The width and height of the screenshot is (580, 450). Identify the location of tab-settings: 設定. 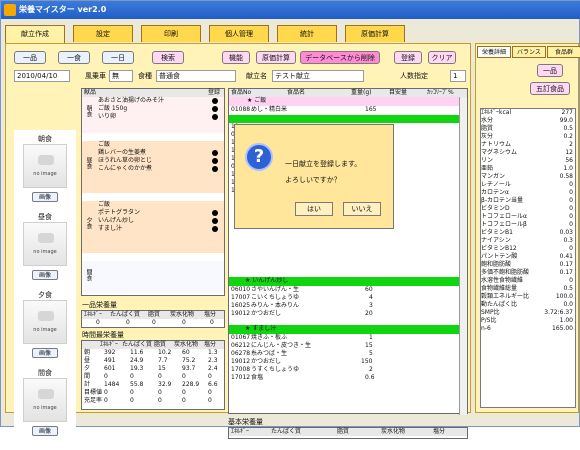
(103, 33).